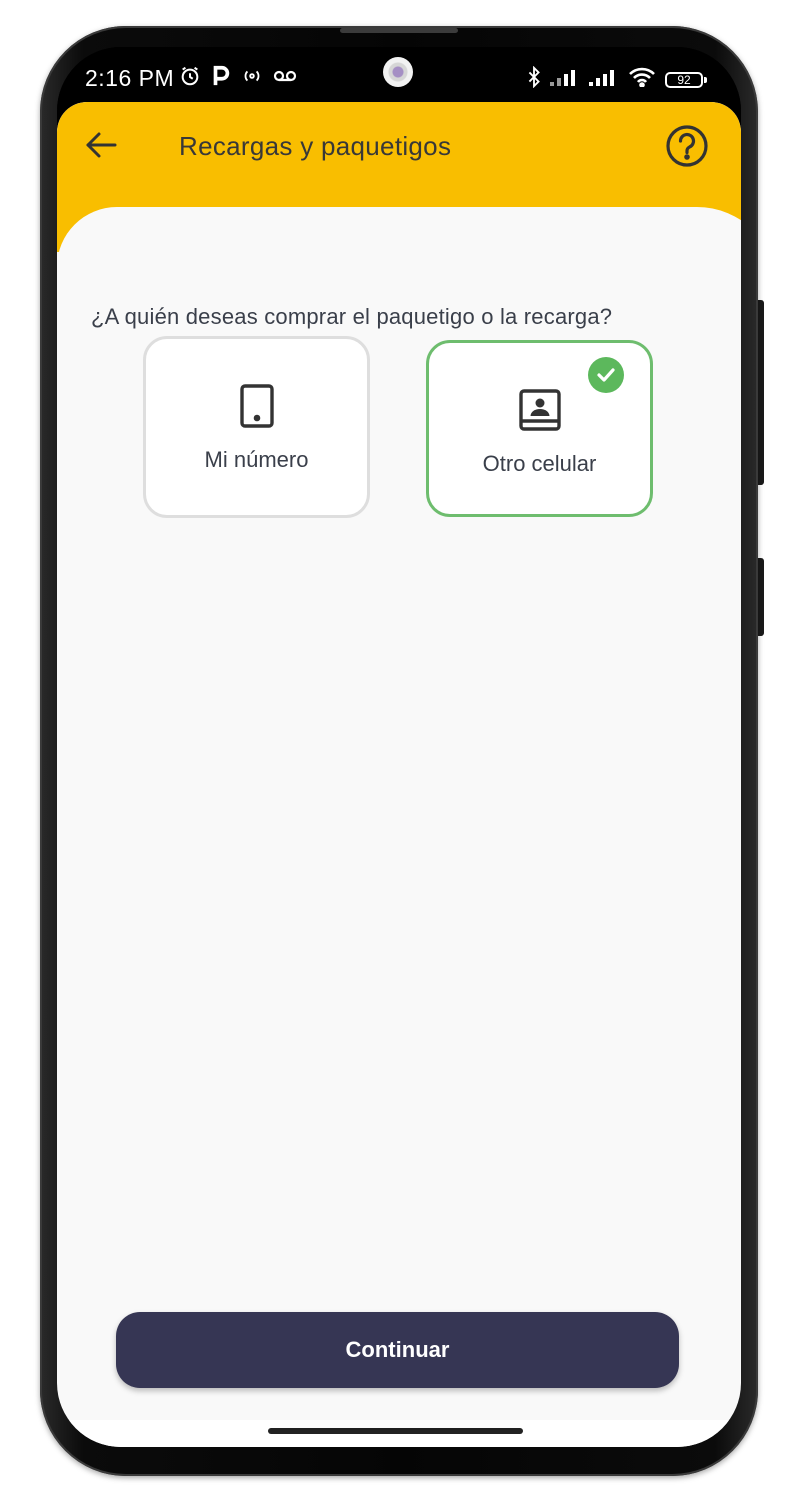 This screenshot has width=800, height=1500. Describe the element at coordinates (761, 597) in the screenshot. I see `power-button` at that location.